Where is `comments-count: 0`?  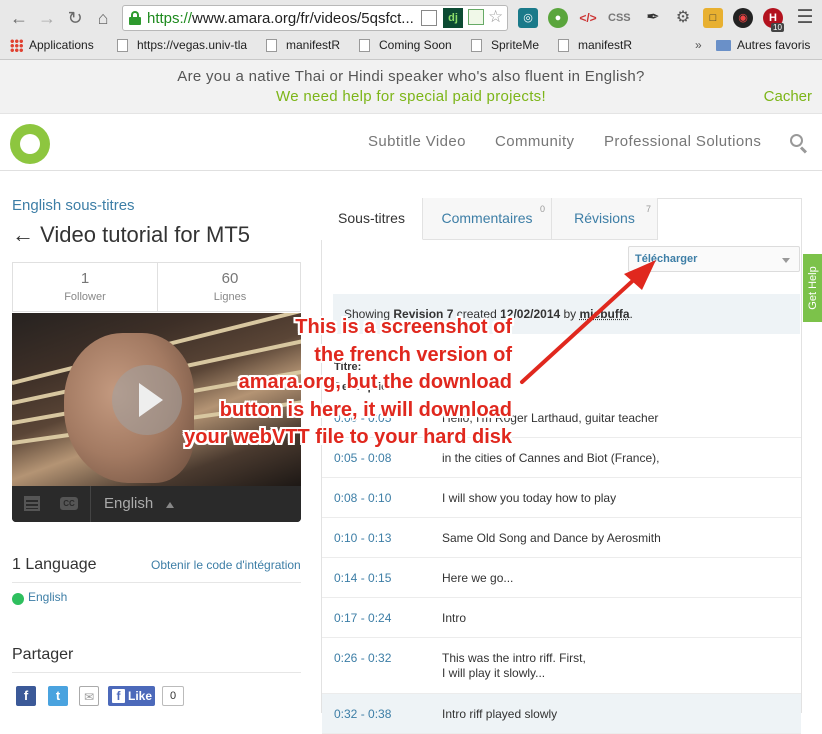 comments-count: 0 is located at coordinates (542, 209).